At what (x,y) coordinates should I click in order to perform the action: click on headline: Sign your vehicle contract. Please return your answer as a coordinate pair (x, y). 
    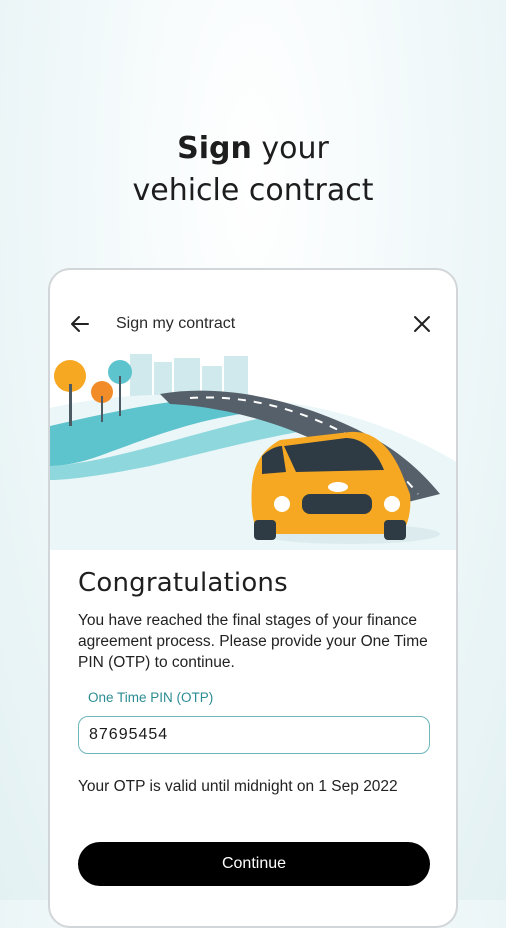
    Looking at the image, I should click on (253, 170).